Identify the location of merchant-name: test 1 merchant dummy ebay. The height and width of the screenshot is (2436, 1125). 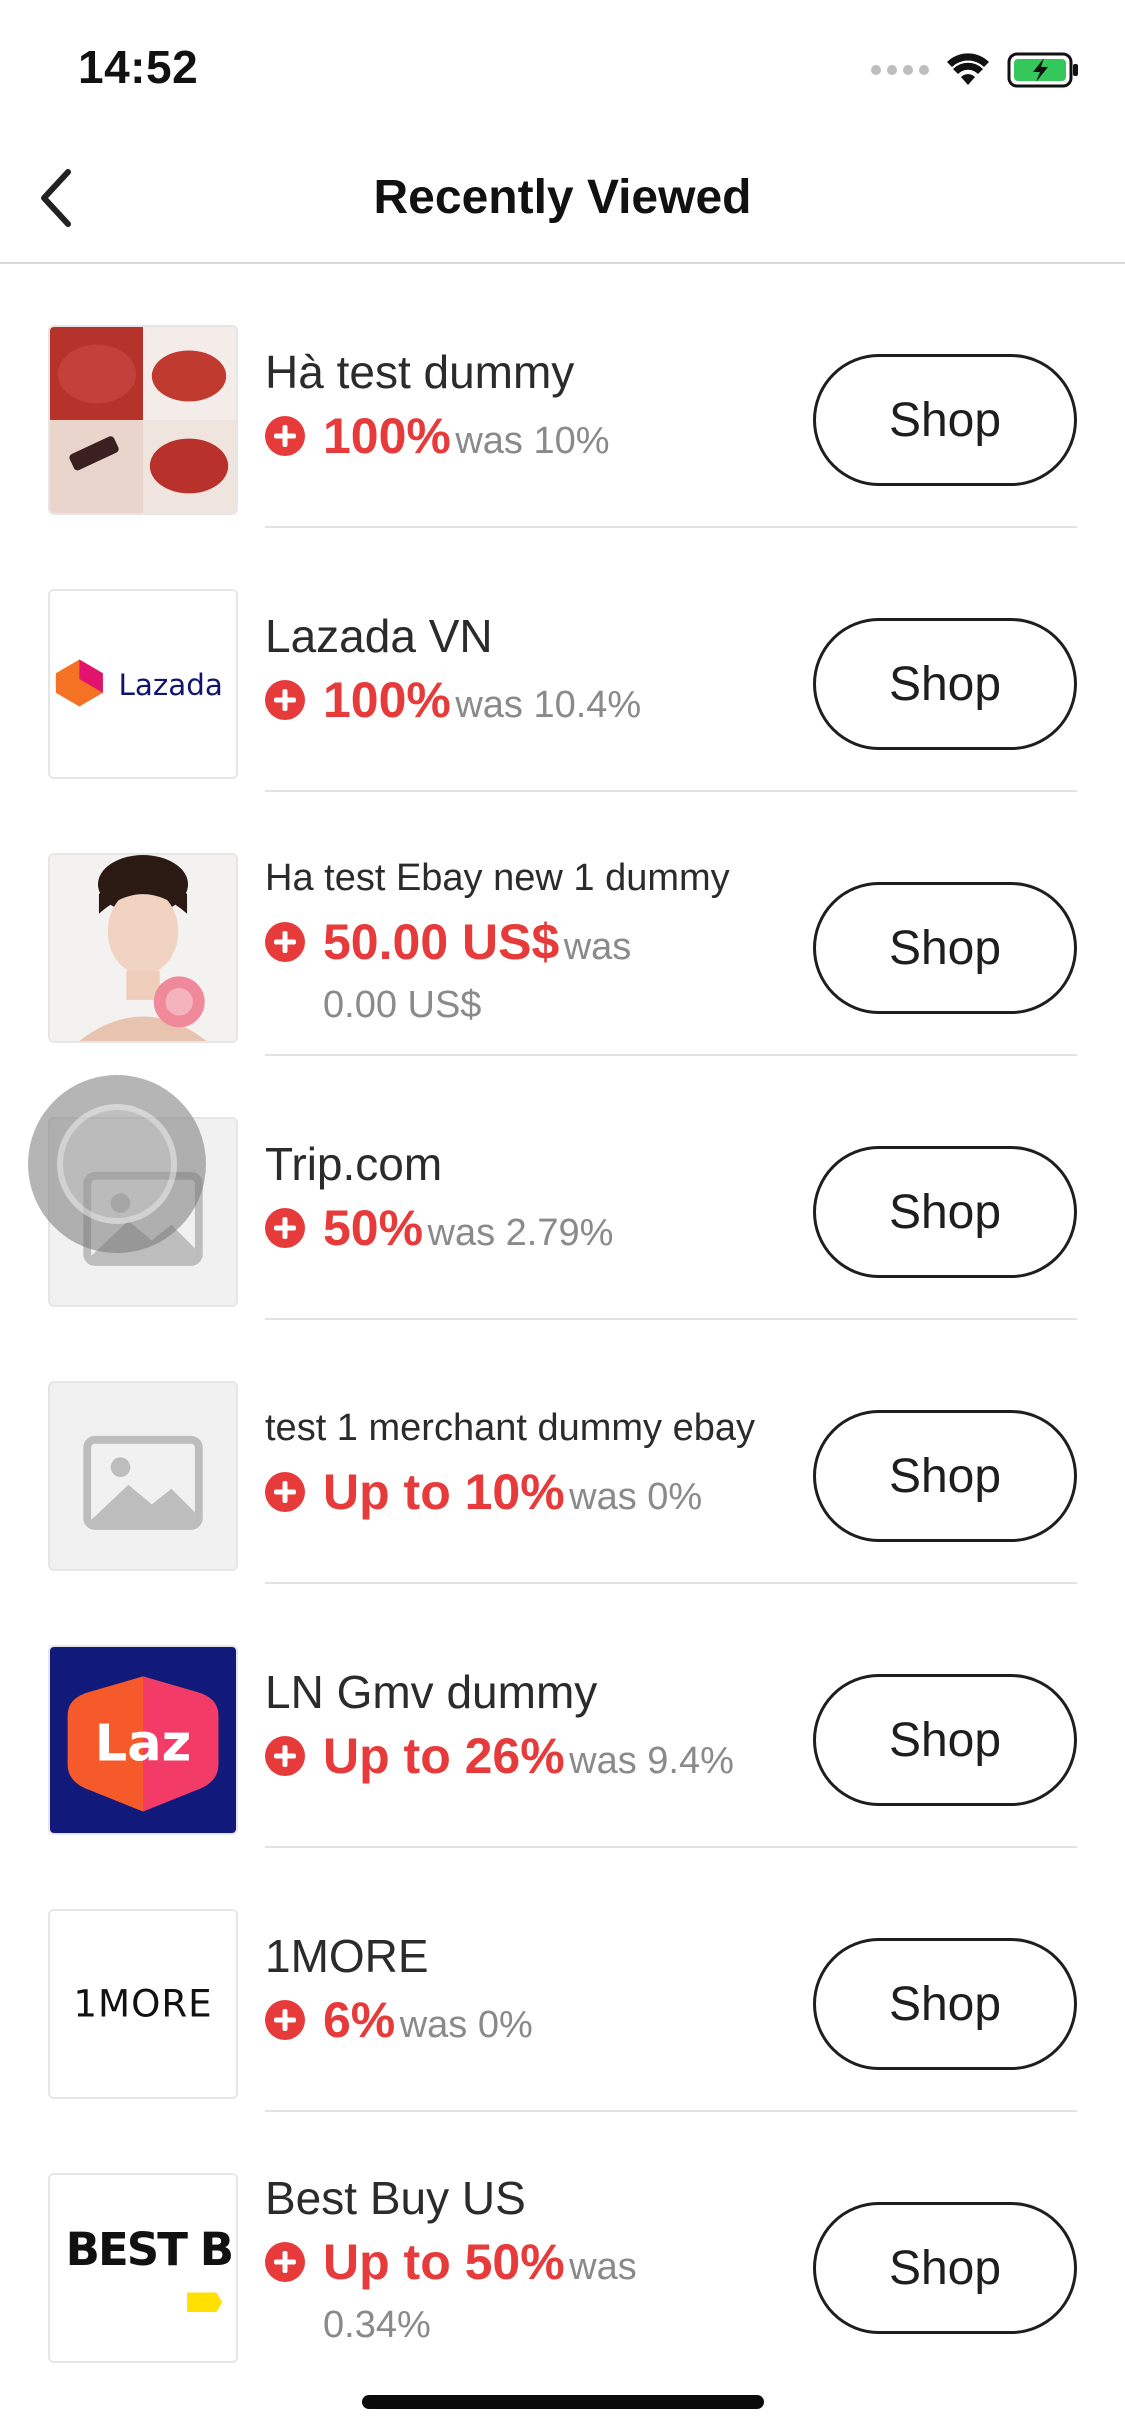
(510, 1427).